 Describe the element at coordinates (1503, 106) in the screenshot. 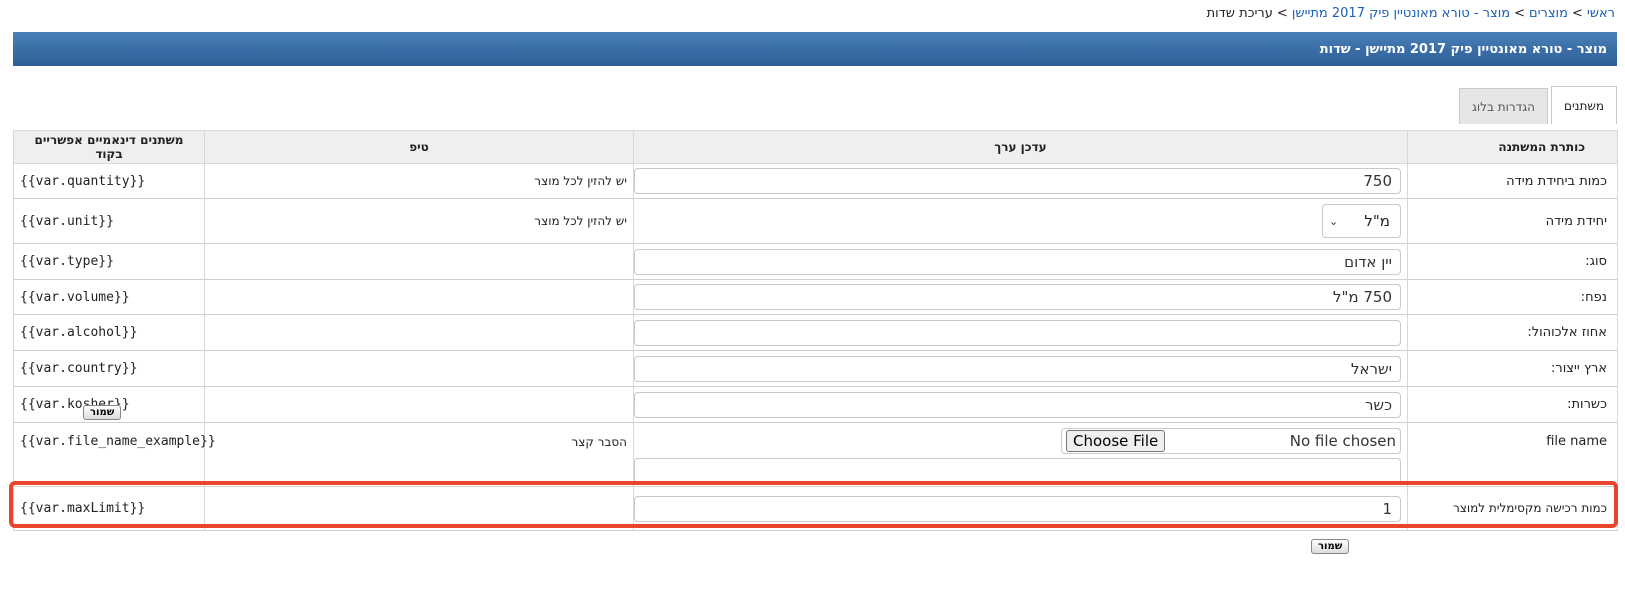

I see `tab-blog-settings: הגדרות בלוג` at that location.